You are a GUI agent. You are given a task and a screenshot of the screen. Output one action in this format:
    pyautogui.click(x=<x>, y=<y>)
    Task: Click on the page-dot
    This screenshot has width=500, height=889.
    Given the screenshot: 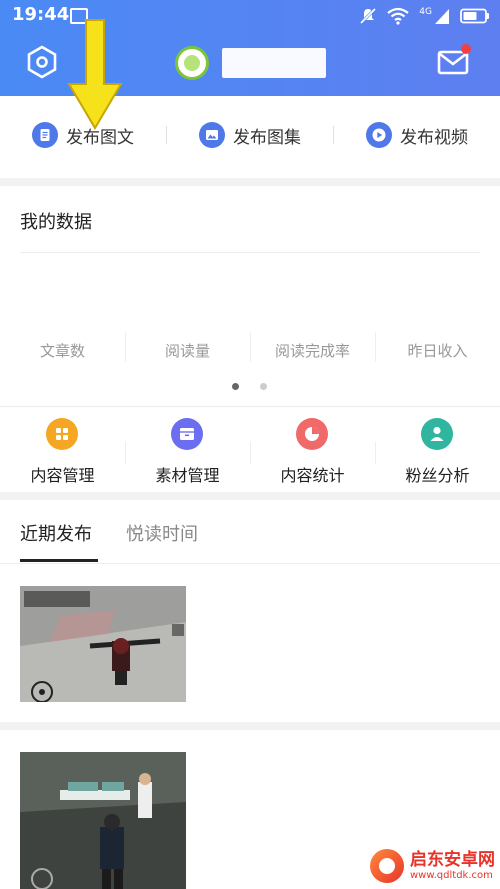 What is the action you would take?
    pyautogui.click(x=263, y=386)
    